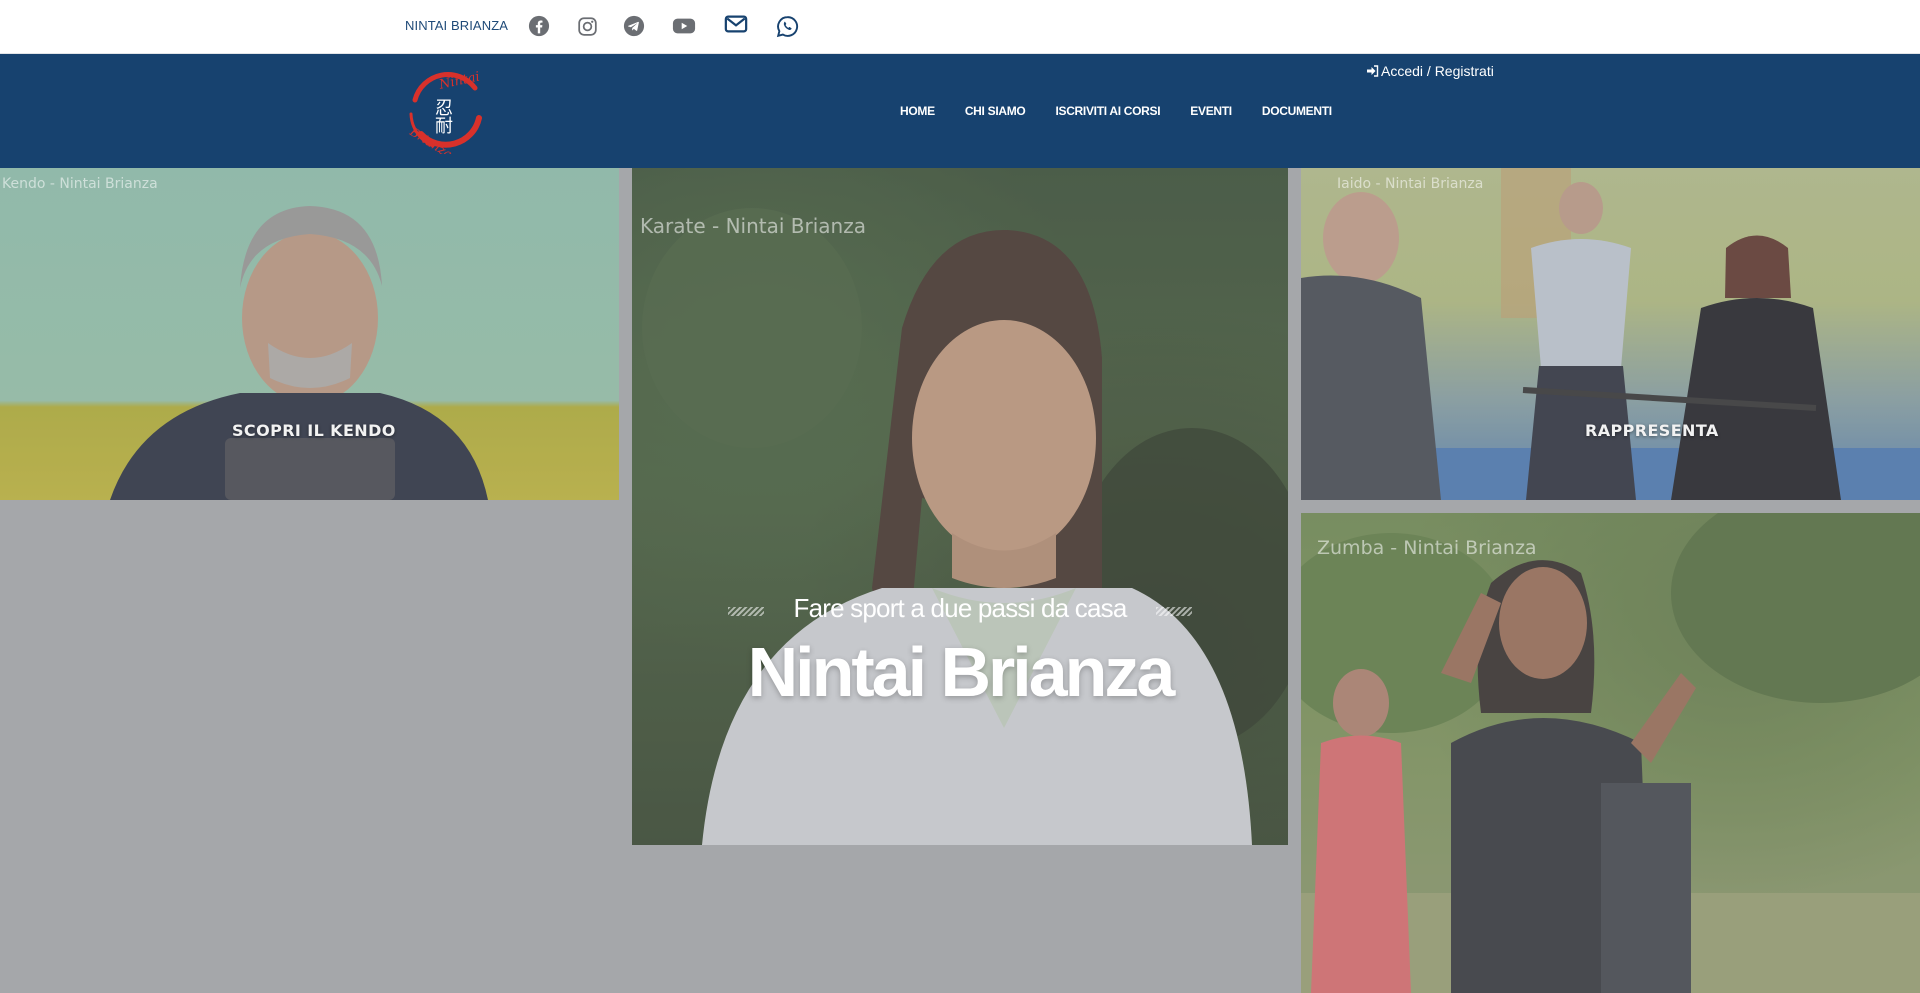 The width and height of the screenshot is (1920, 993). What do you see at coordinates (1297, 111) in the screenshot?
I see `nav-item-documenti: DOCUMENTI` at bounding box center [1297, 111].